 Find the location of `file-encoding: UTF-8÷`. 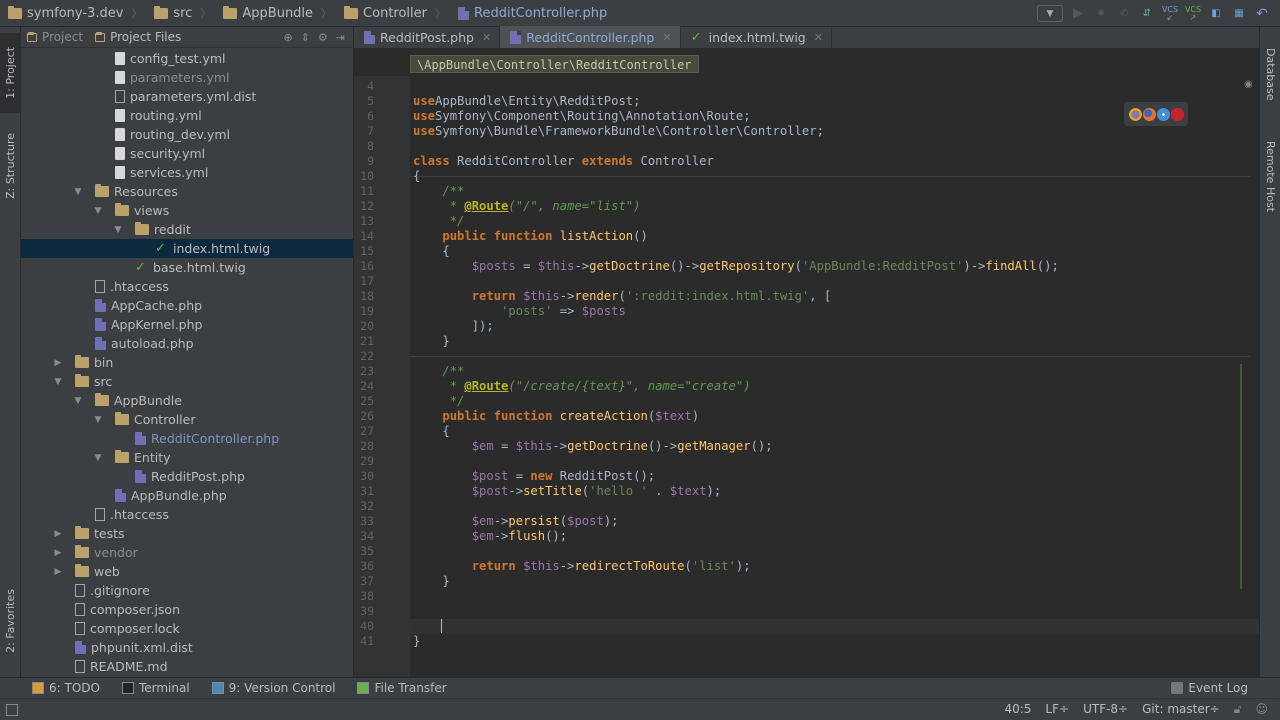

file-encoding: UTF-8÷ is located at coordinates (1105, 709).